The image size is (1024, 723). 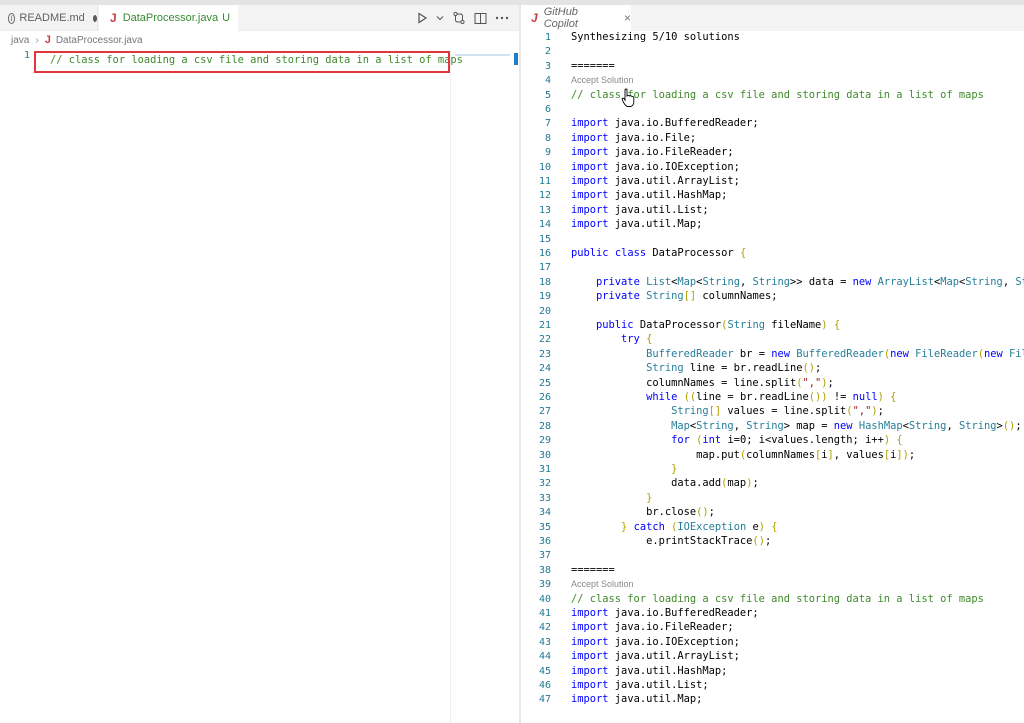 What do you see at coordinates (772, 499) in the screenshot?
I see `code-line: 33 }` at bounding box center [772, 499].